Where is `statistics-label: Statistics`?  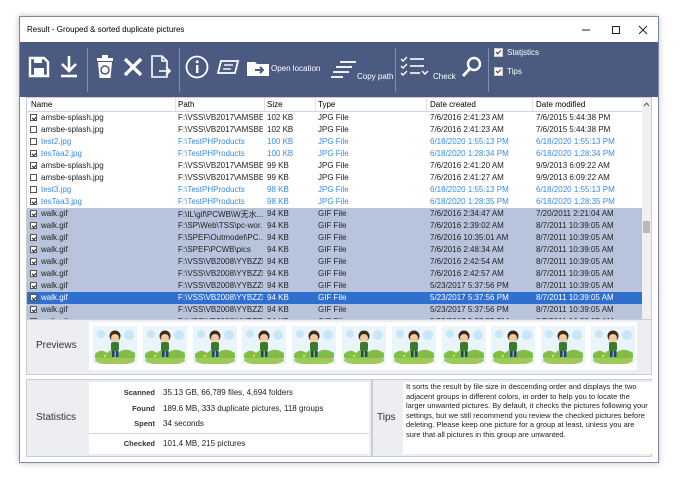 statistics-label: Statistics is located at coordinates (56, 417).